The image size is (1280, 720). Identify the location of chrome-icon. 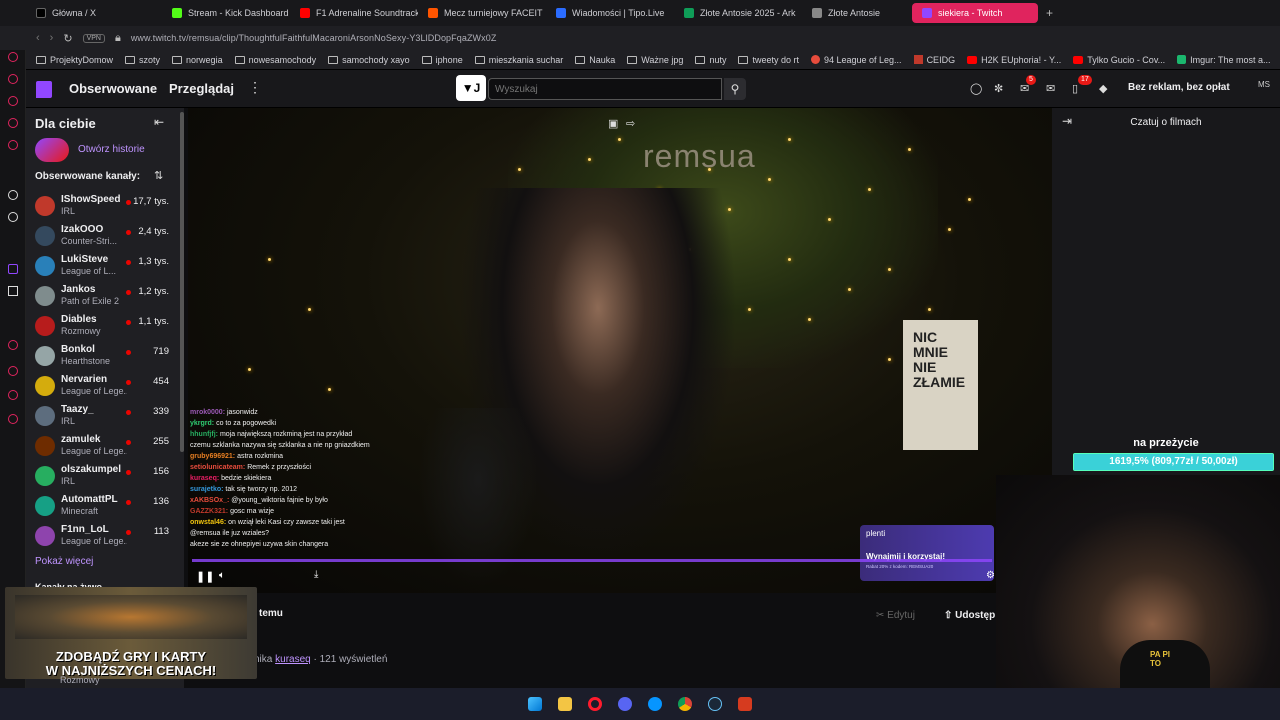
(685, 704).